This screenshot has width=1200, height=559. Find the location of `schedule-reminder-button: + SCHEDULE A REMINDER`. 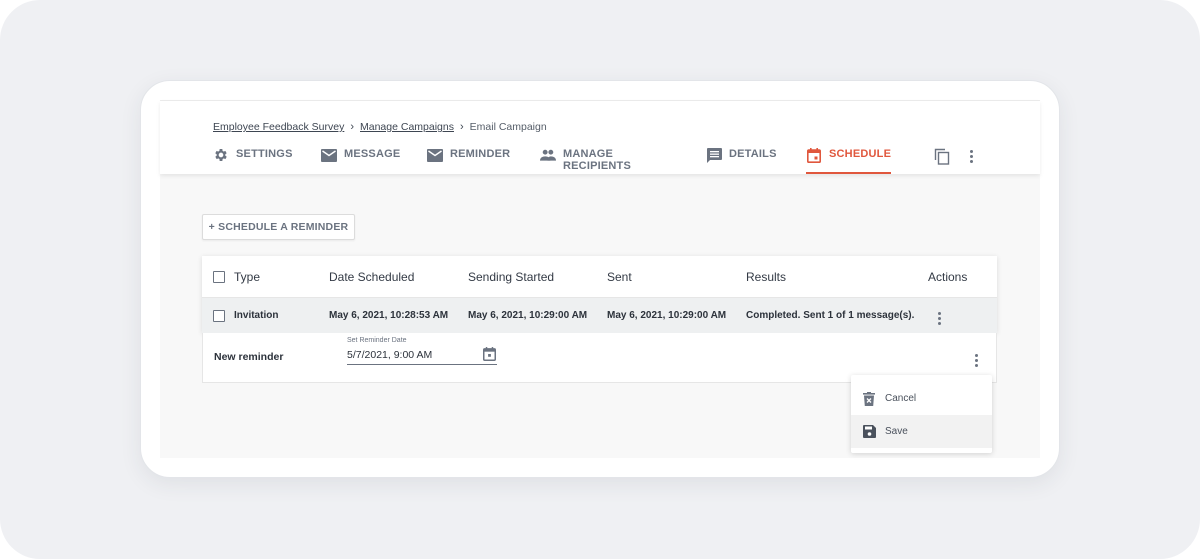

schedule-reminder-button: + SCHEDULE A REMINDER is located at coordinates (278, 227).